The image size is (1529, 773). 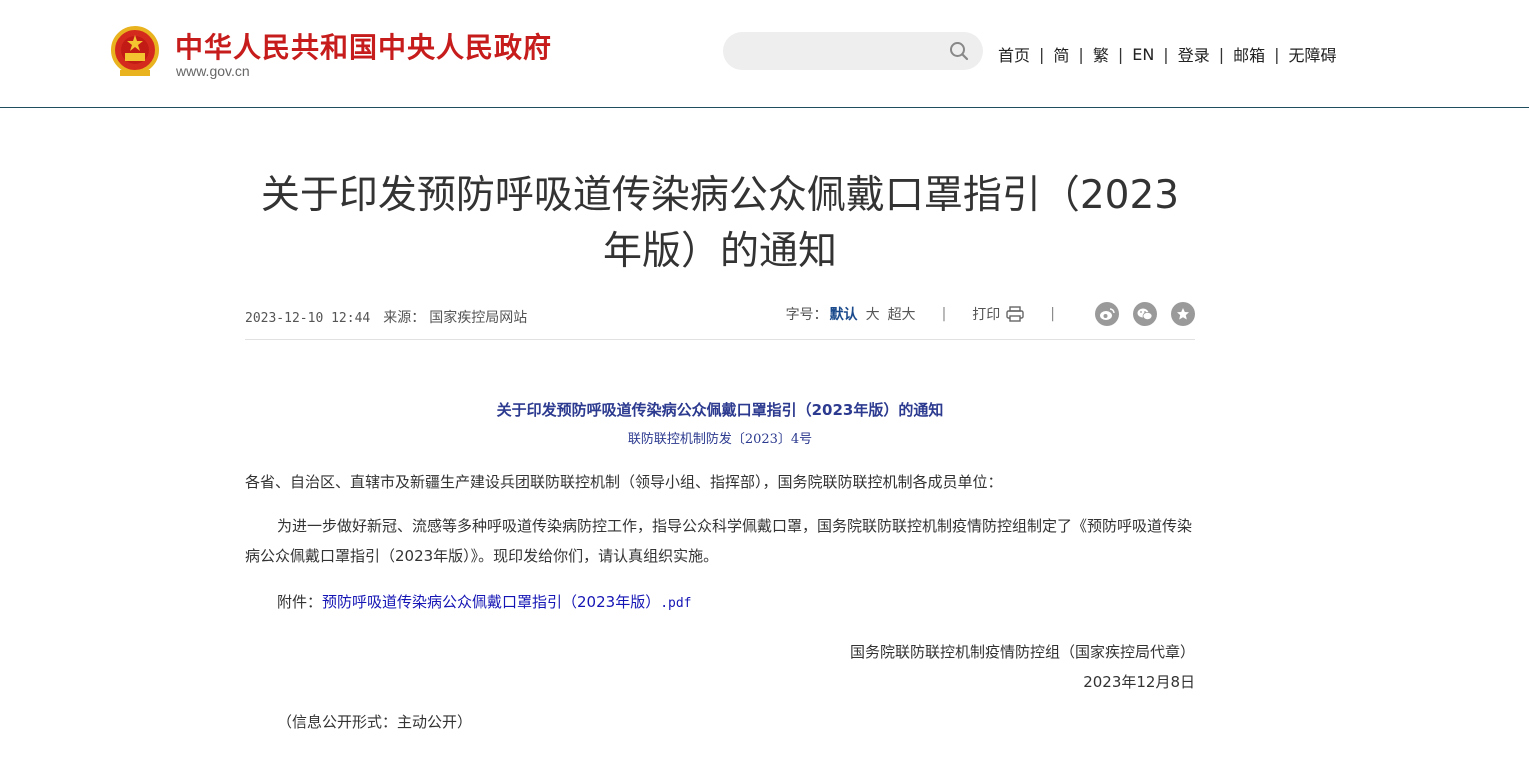 I want to click on disclosure-note: （信息公开形式：主动公开）, so click(x=375, y=722).